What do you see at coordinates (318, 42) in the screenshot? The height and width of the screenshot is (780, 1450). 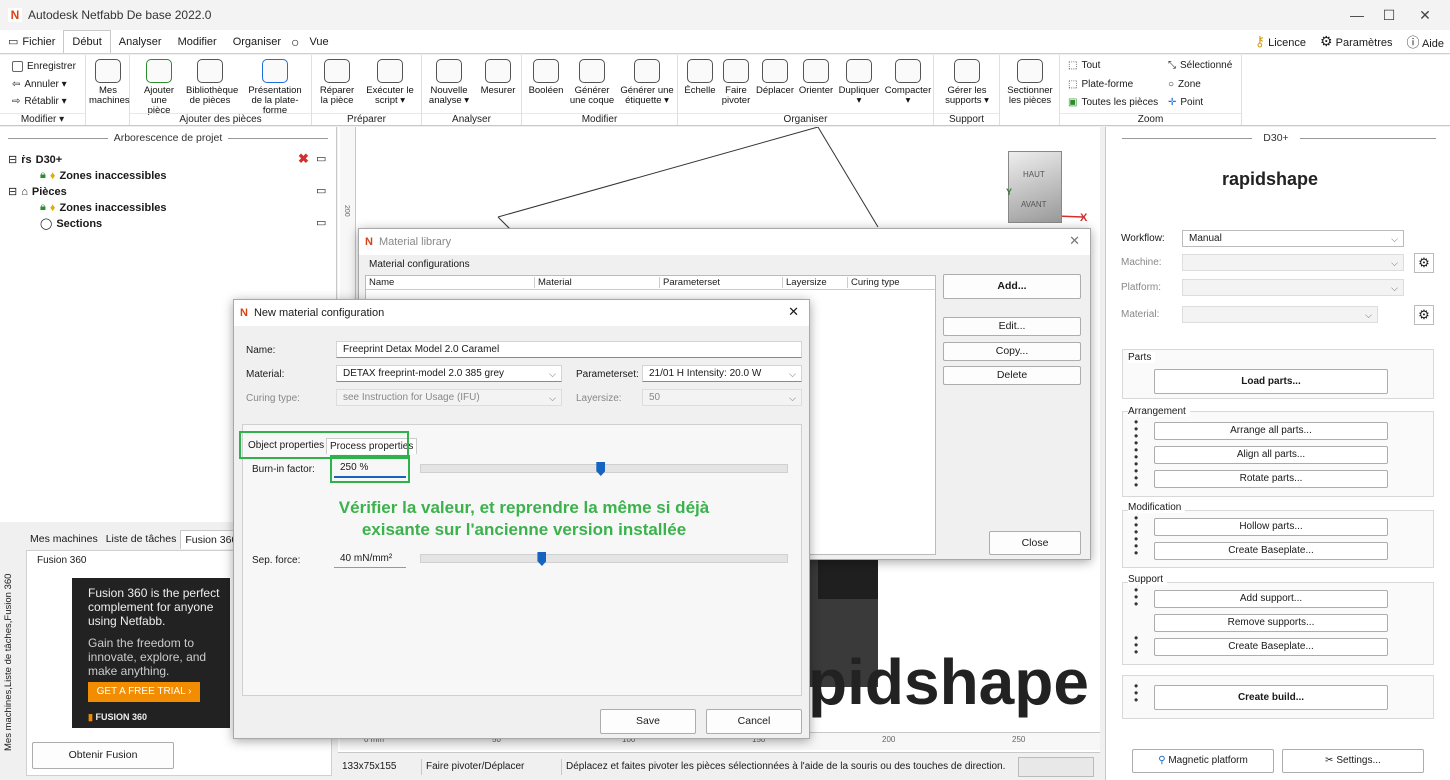 I see `tab-vue: Vue` at bounding box center [318, 42].